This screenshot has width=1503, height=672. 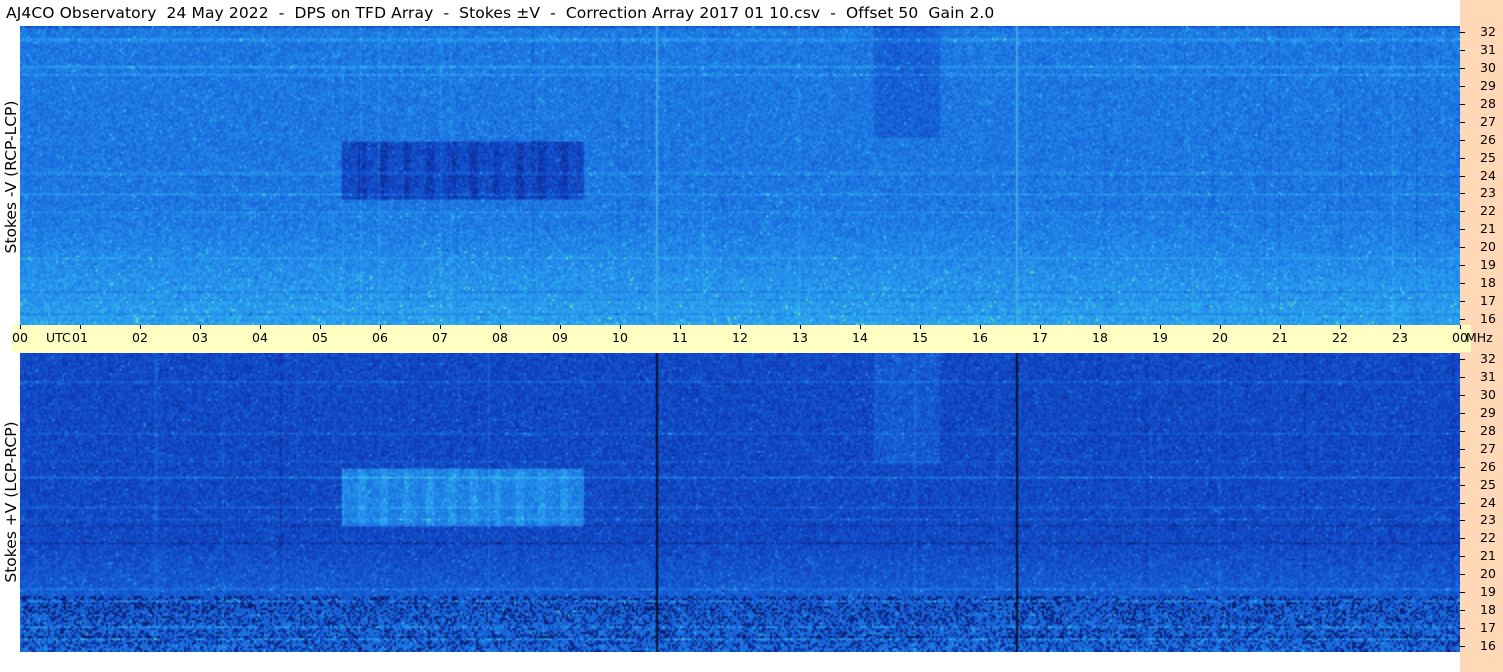 I want to click on time-tick-label: 00, so click(x=20, y=337).